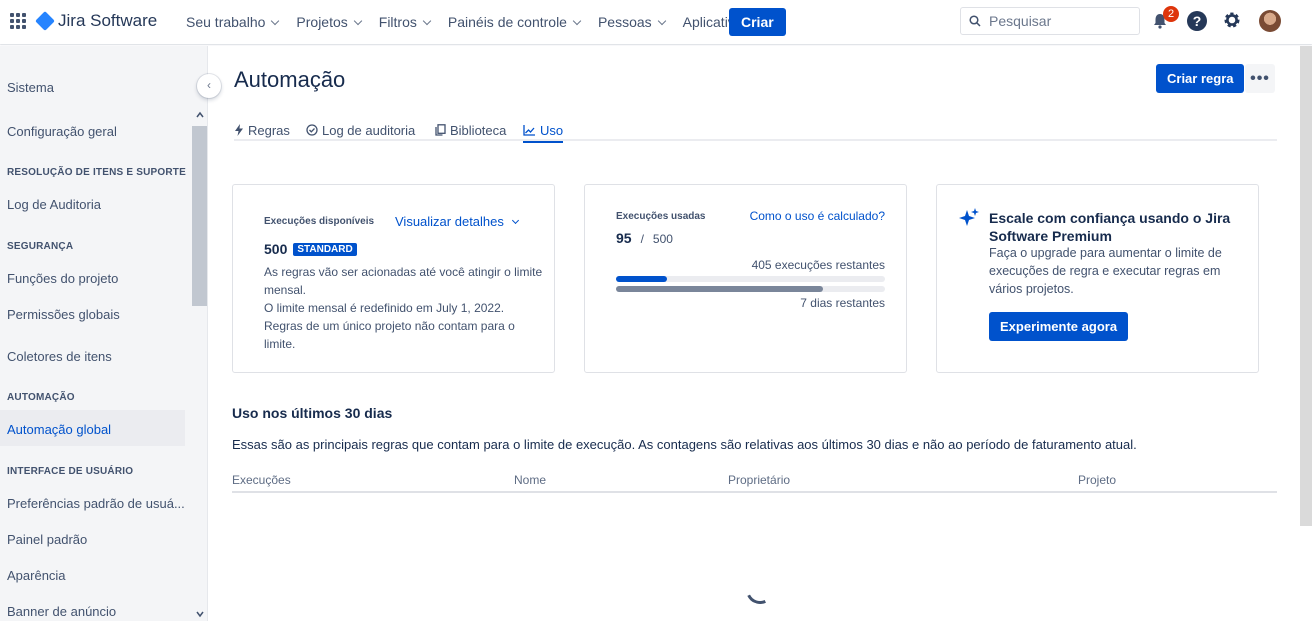 The width and height of the screenshot is (1312, 621). I want to click on days-remaining: 7 dias restantes, so click(842, 303).